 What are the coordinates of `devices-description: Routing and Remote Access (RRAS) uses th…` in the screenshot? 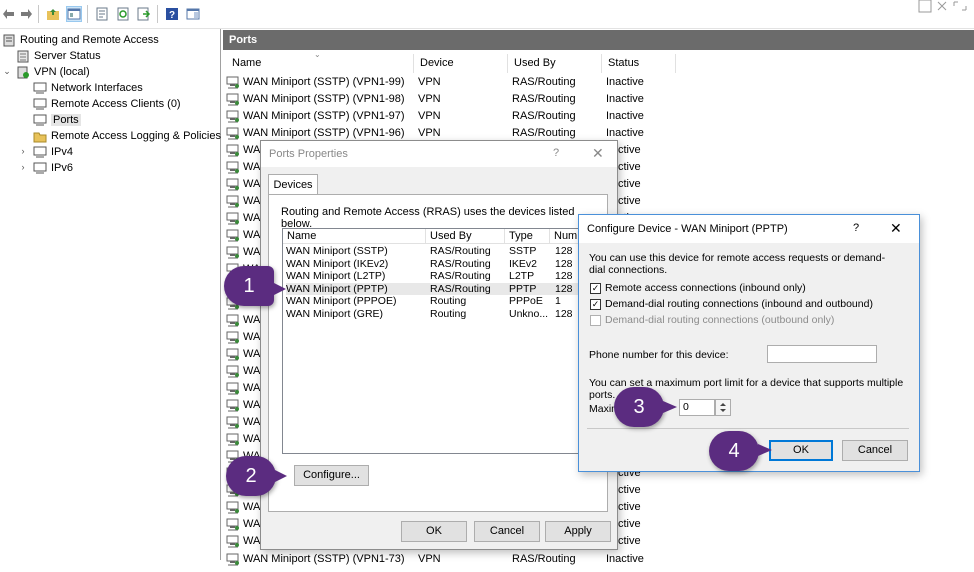 It's located at (428, 218).